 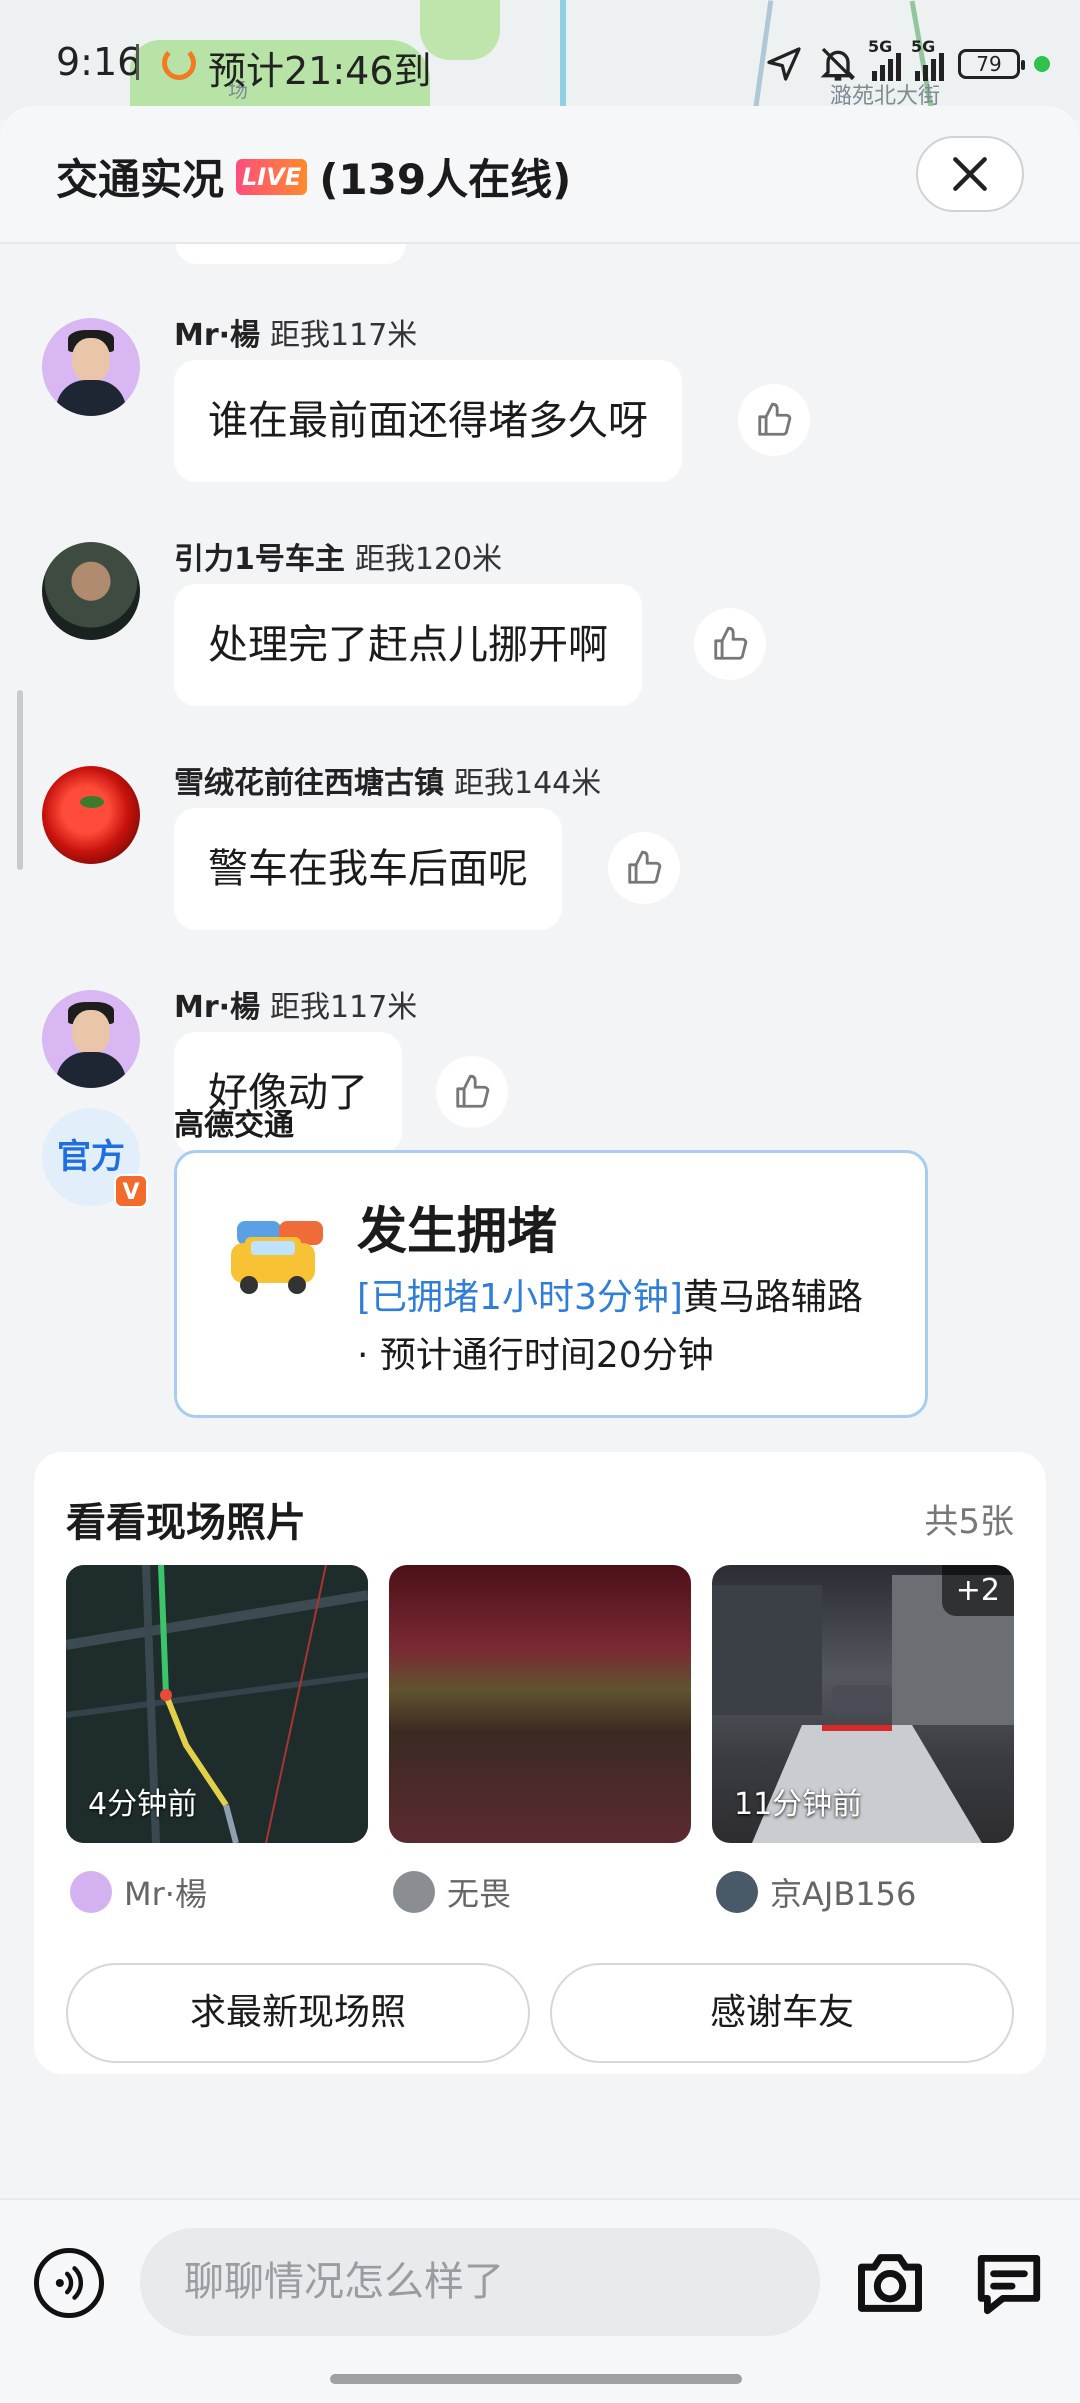 I want to click on location-arrow-icon, so click(x=784, y=64).